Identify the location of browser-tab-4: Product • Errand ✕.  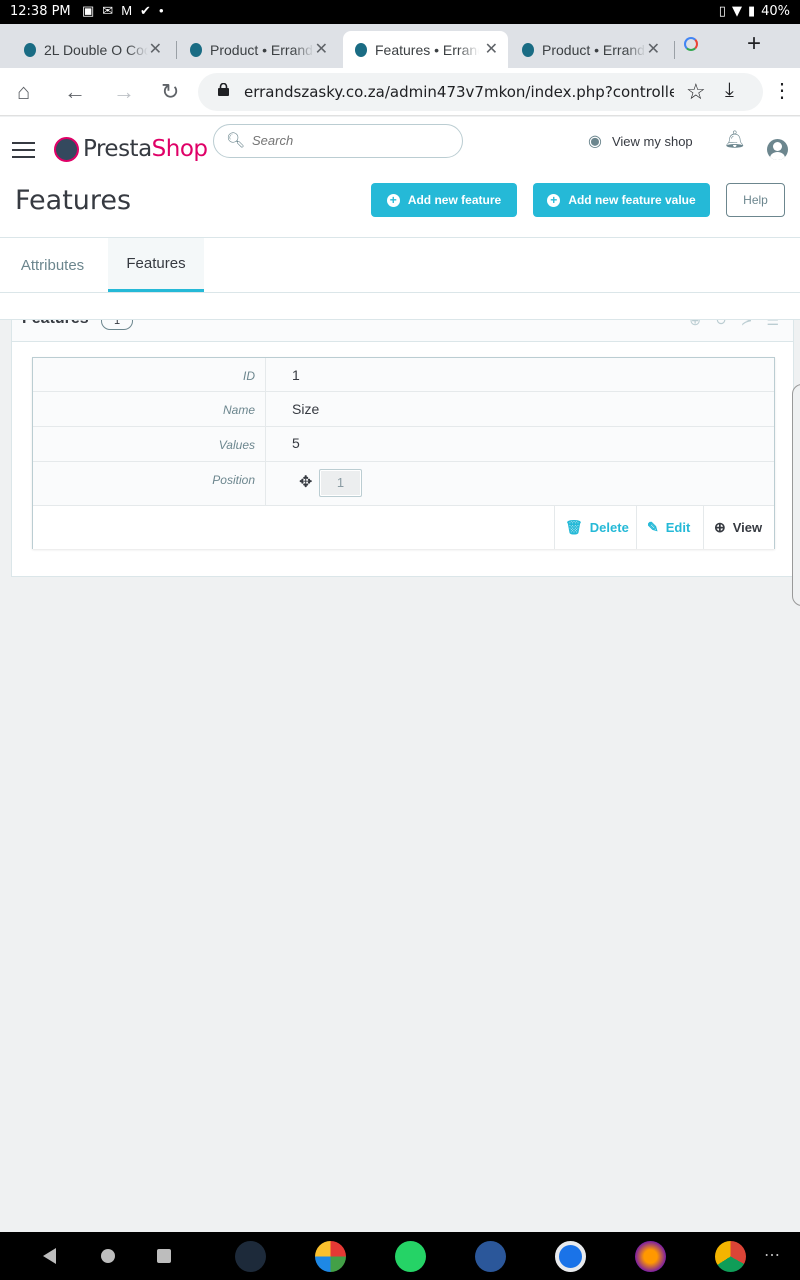
(590, 49).